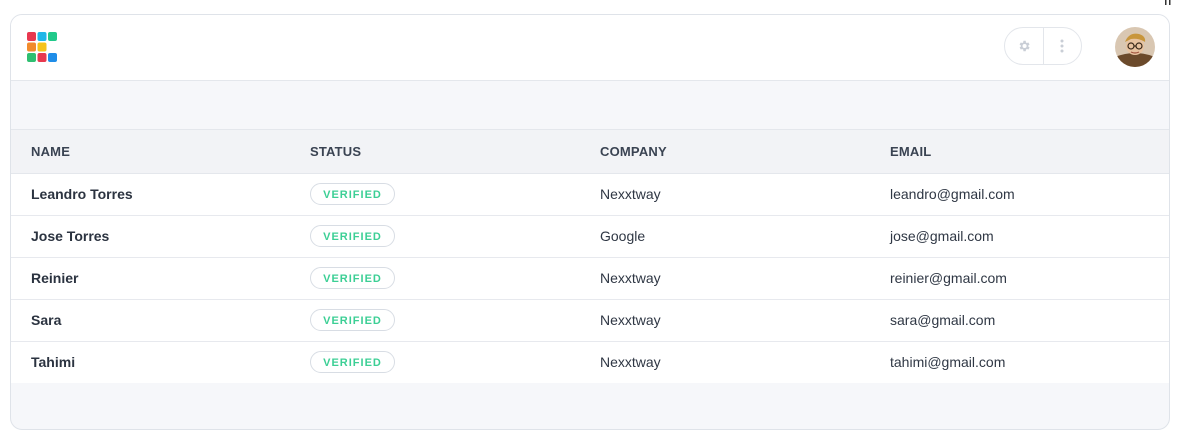 The height and width of the screenshot is (444, 1181). What do you see at coordinates (1168, 2) in the screenshot?
I see `corner-marker` at bounding box center [1168, 2].